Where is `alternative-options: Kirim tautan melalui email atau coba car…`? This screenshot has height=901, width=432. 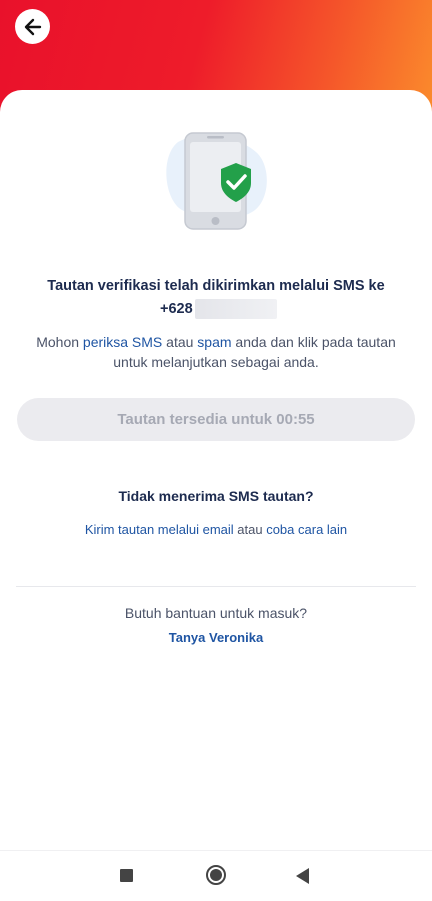
alternative-options: Kirim tautan melalui email atau coba car… is located at coordinates (216, 529).